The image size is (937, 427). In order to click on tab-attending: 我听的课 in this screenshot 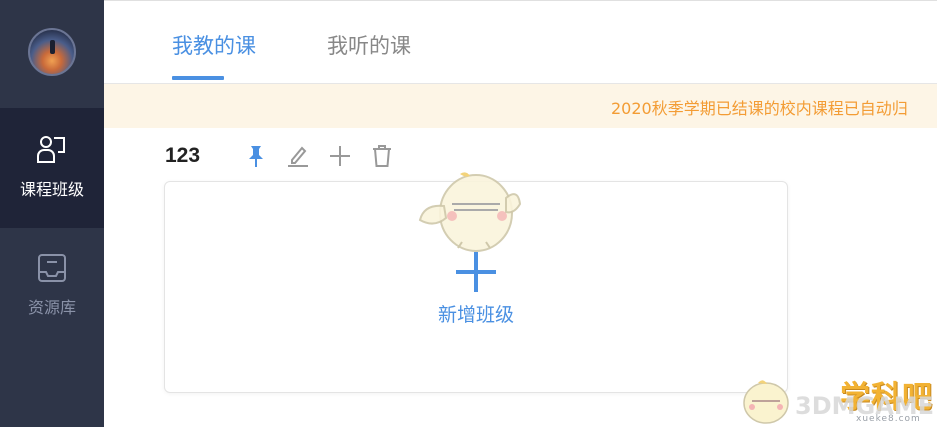, I will do `click(369, 45)`.